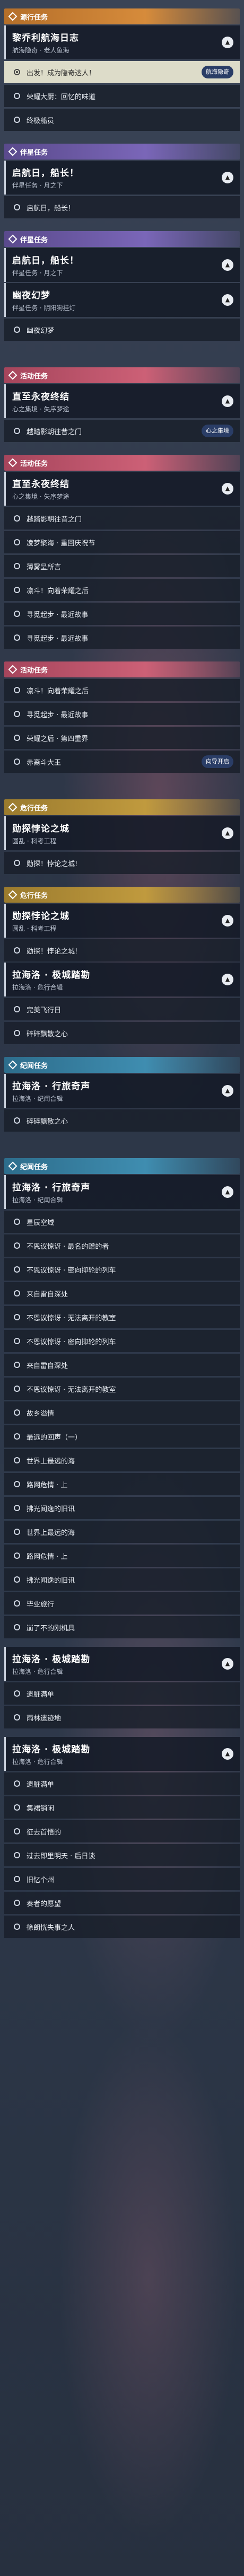 Image resolution: width=244 pixels, height=2576 pixels. I want to click on quest-step-item: 旧忆个州, so click(122, 1879).